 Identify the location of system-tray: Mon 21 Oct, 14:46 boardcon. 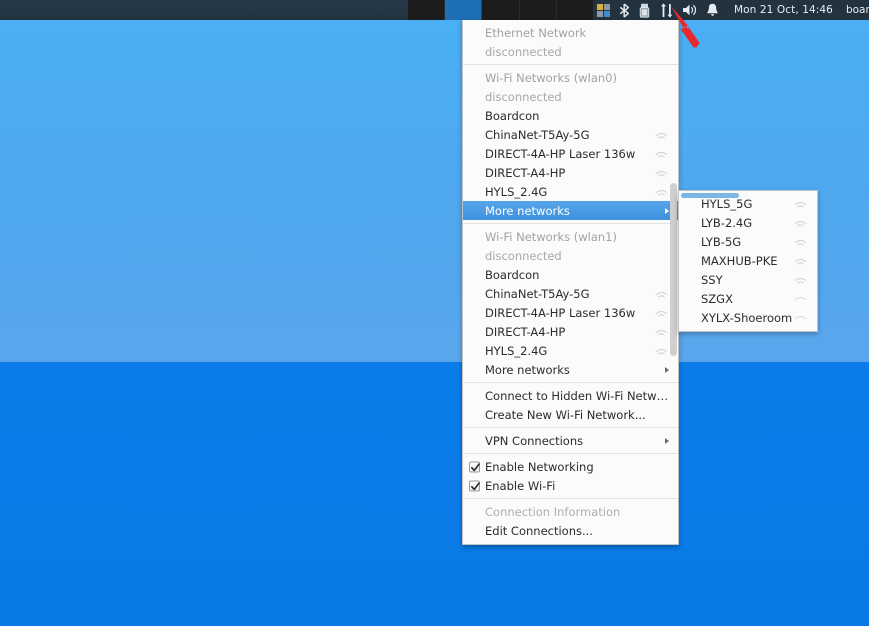
(731, 10).